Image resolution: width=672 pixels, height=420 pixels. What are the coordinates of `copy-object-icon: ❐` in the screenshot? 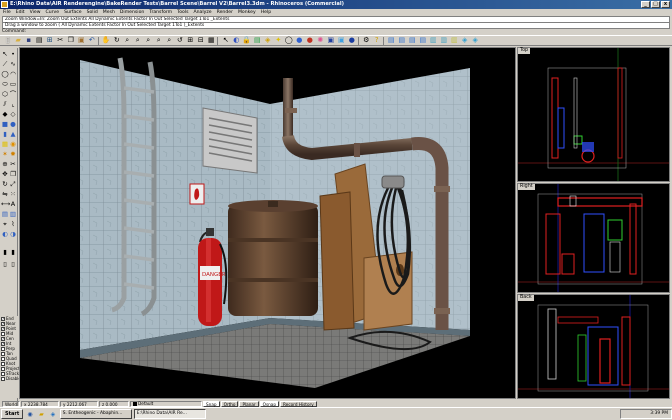 It's located at (13, 174).